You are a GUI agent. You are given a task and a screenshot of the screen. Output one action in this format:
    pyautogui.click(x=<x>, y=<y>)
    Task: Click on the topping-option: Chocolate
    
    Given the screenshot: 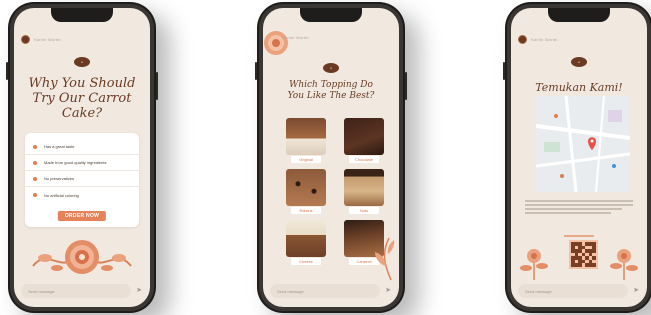 What is the action you would take?
    pyautogui.click(x=364, y=140)
    